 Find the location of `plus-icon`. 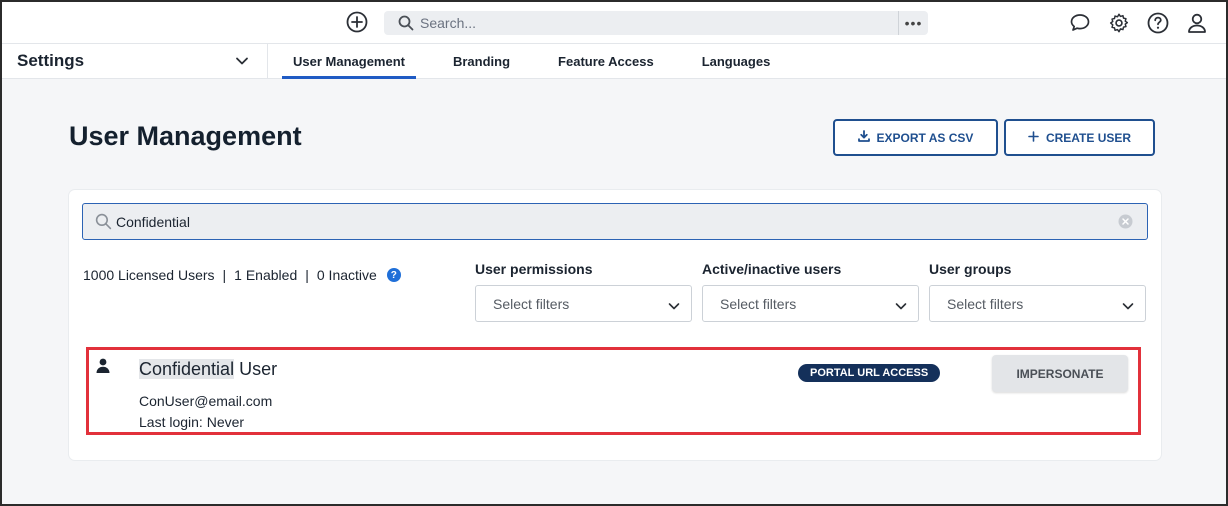

plus-icon is located at coordinates (1033, 137).